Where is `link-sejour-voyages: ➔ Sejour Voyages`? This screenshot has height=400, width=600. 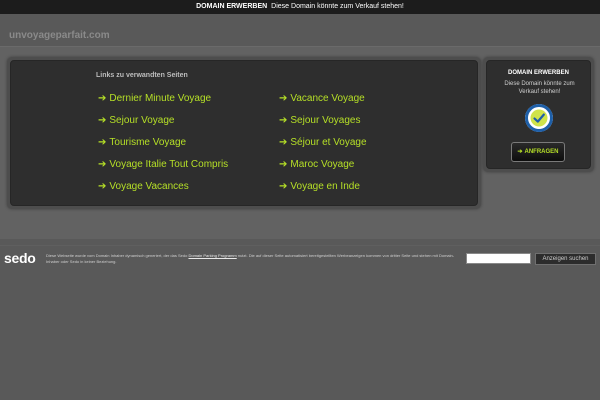
link-sejour-voyages: ➔ Sejour Voyages is located at coordinates (319, 121).